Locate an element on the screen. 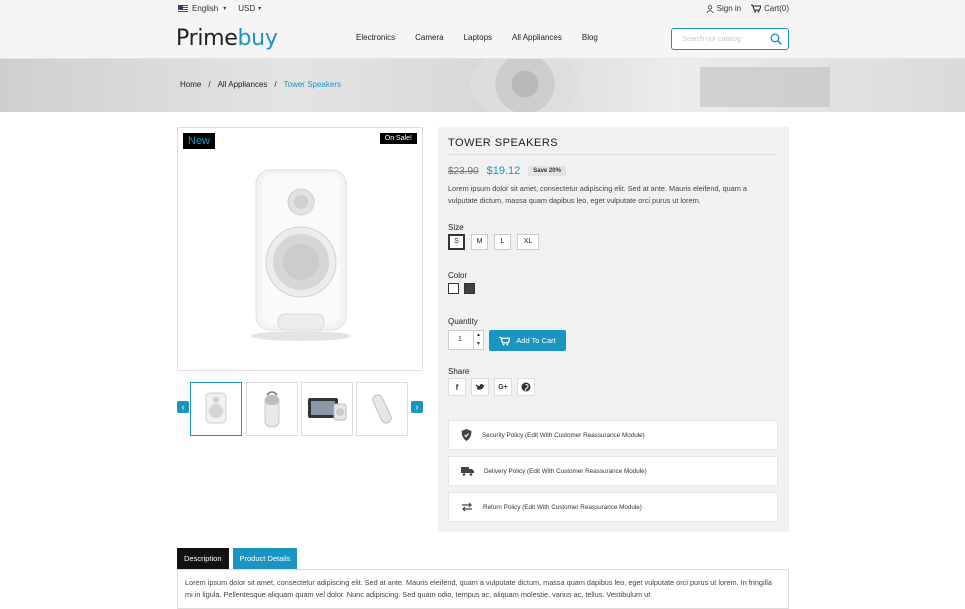 The width and height of the screenshot is (965, 609). size-option-m: M is located at coordinates (479, 242).